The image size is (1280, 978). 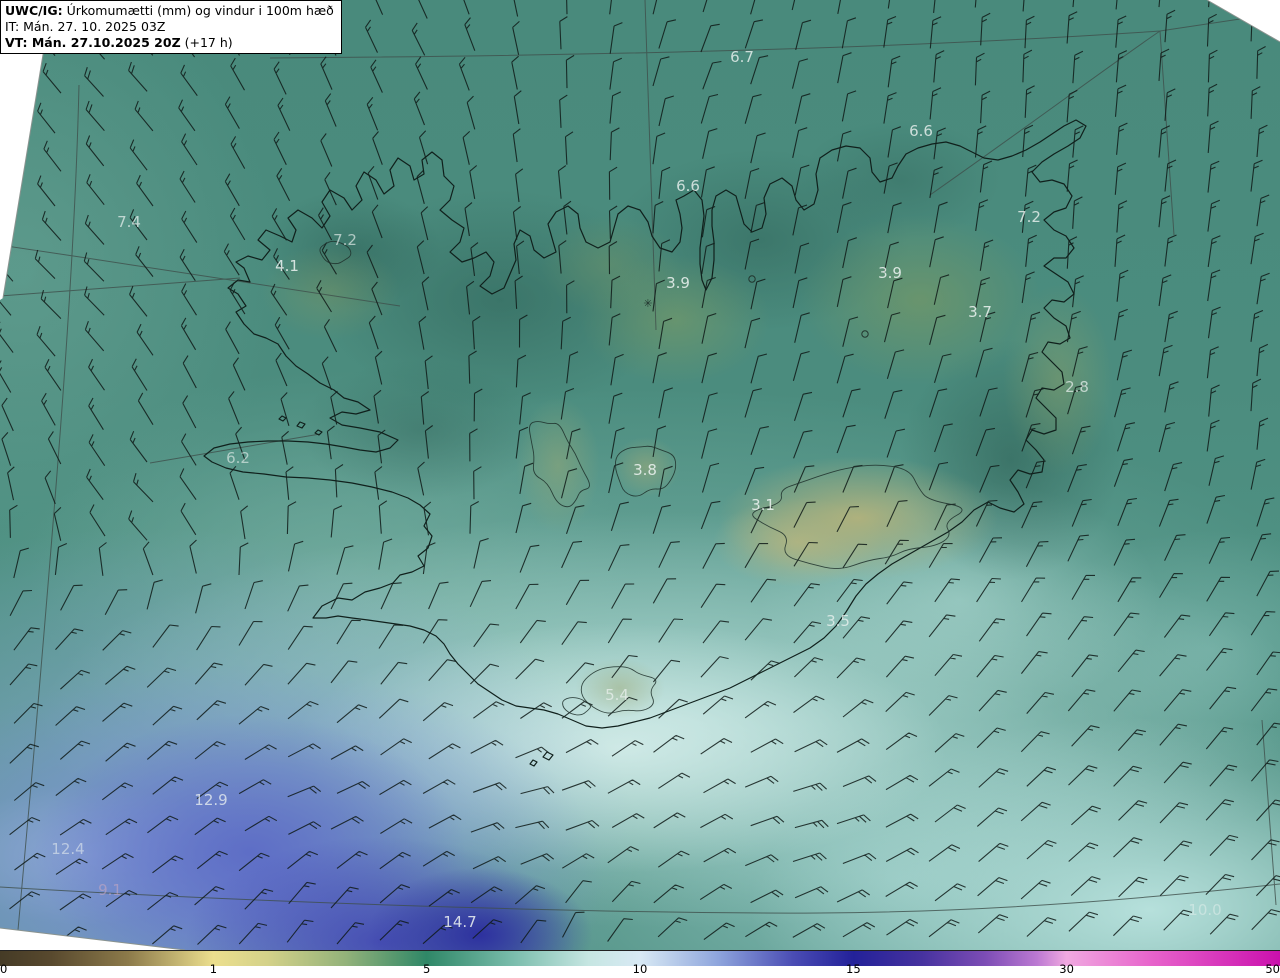 What do you see at coordinates (67, 849) in the screenshot?
I see `precip-value-label: 12.4` at bounding box center [67, 849].